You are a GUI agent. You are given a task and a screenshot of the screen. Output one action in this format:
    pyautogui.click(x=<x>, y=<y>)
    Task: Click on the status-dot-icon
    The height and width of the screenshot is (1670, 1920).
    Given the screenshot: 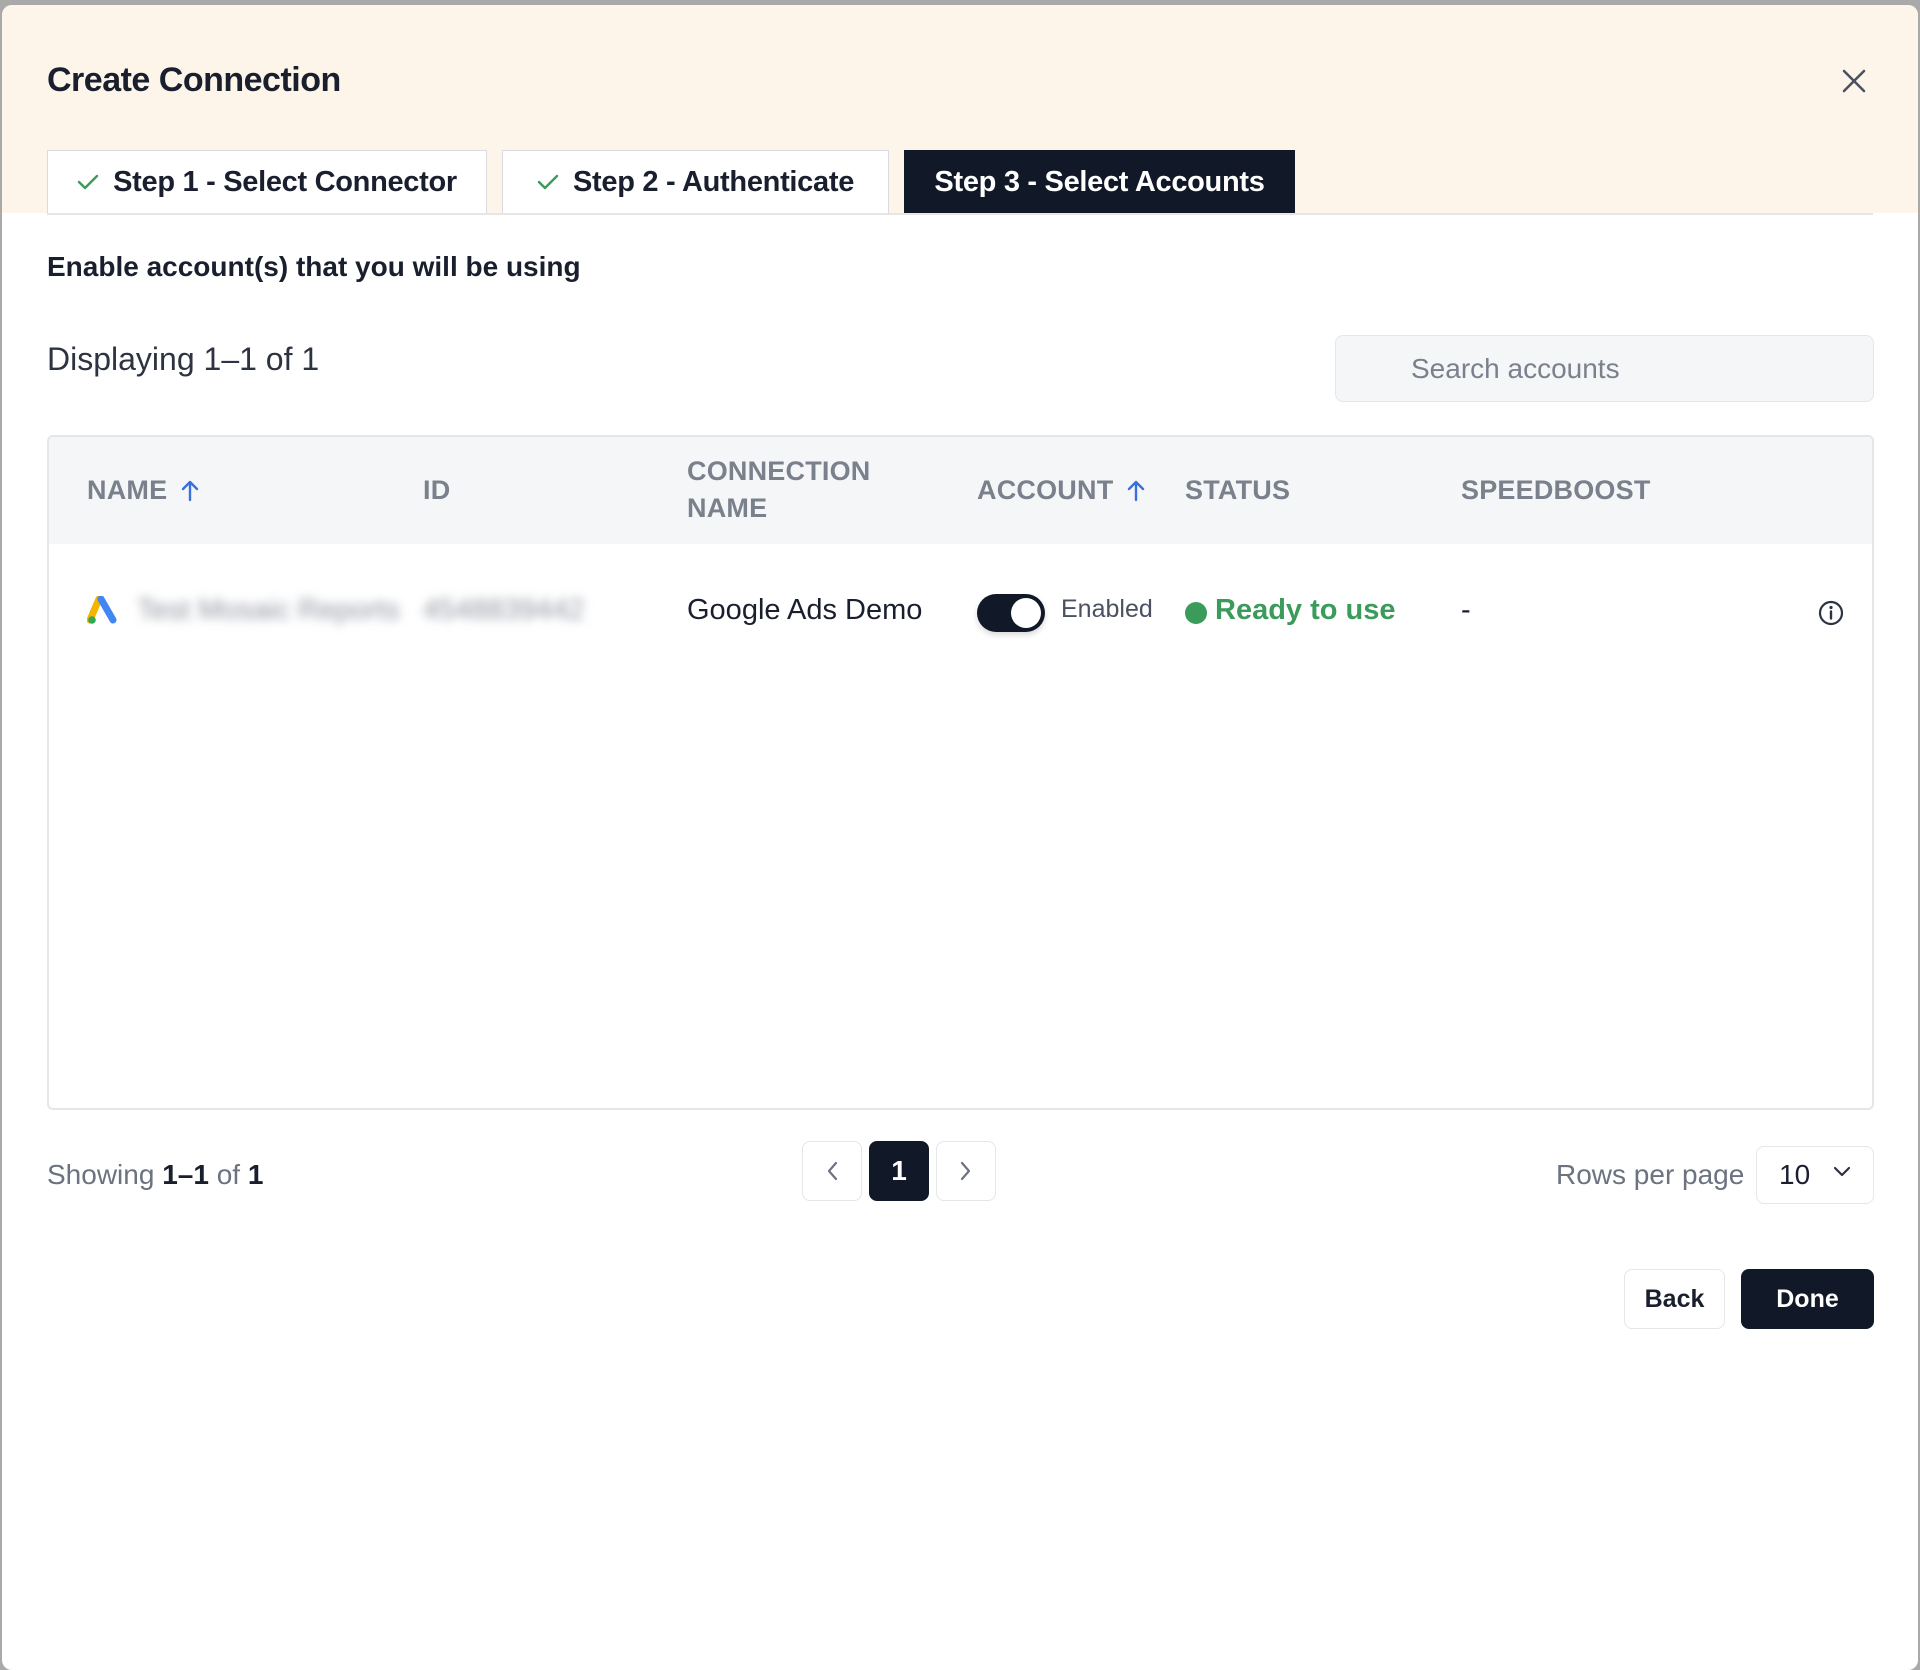 What is the action you would take?
    pyautogui.click(x=1196, y=613)
    